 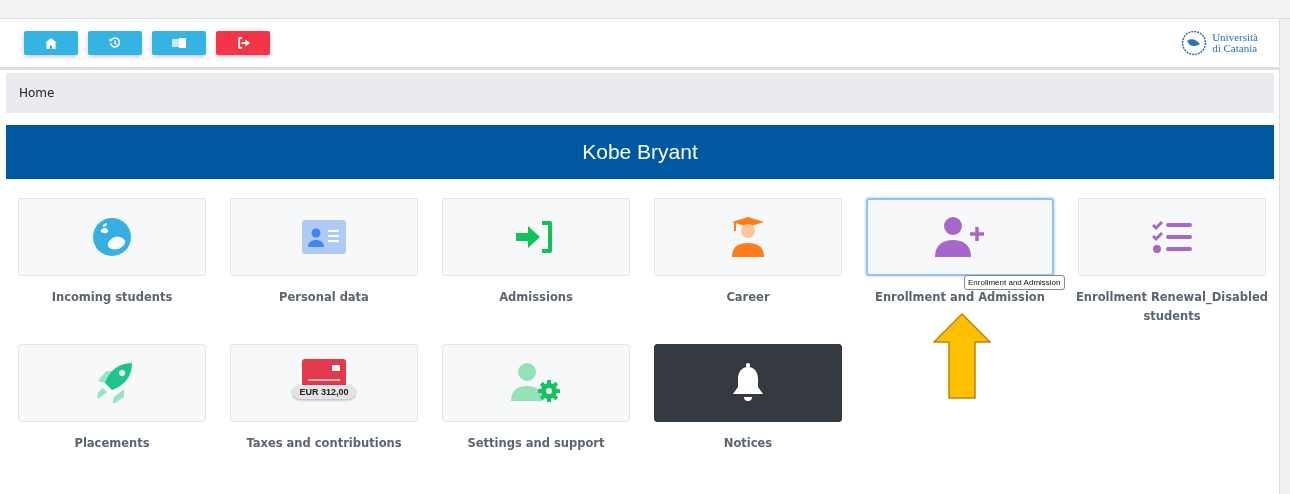 I want to click on logout-icon, so click(x=243, y=43).